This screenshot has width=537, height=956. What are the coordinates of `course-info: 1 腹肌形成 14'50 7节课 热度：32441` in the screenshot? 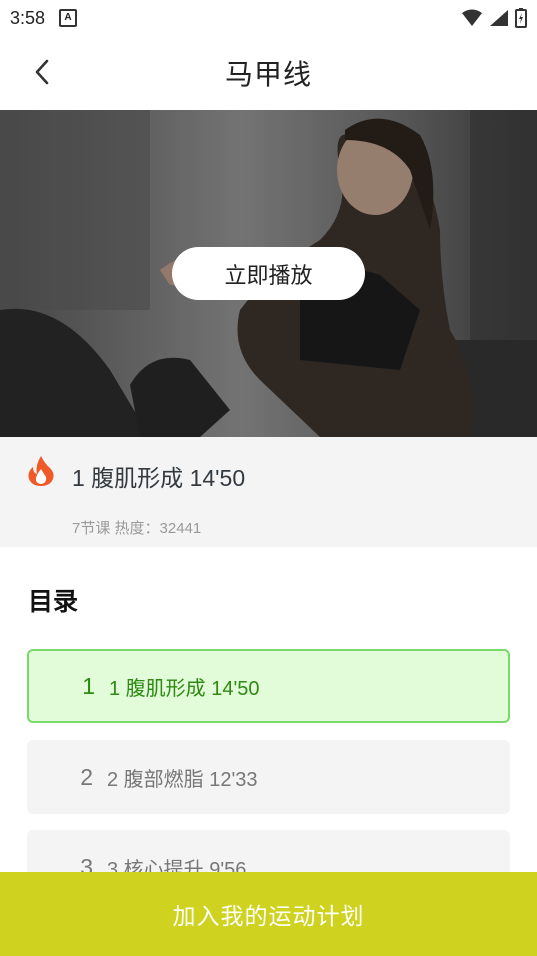 It's located at (268, 492).